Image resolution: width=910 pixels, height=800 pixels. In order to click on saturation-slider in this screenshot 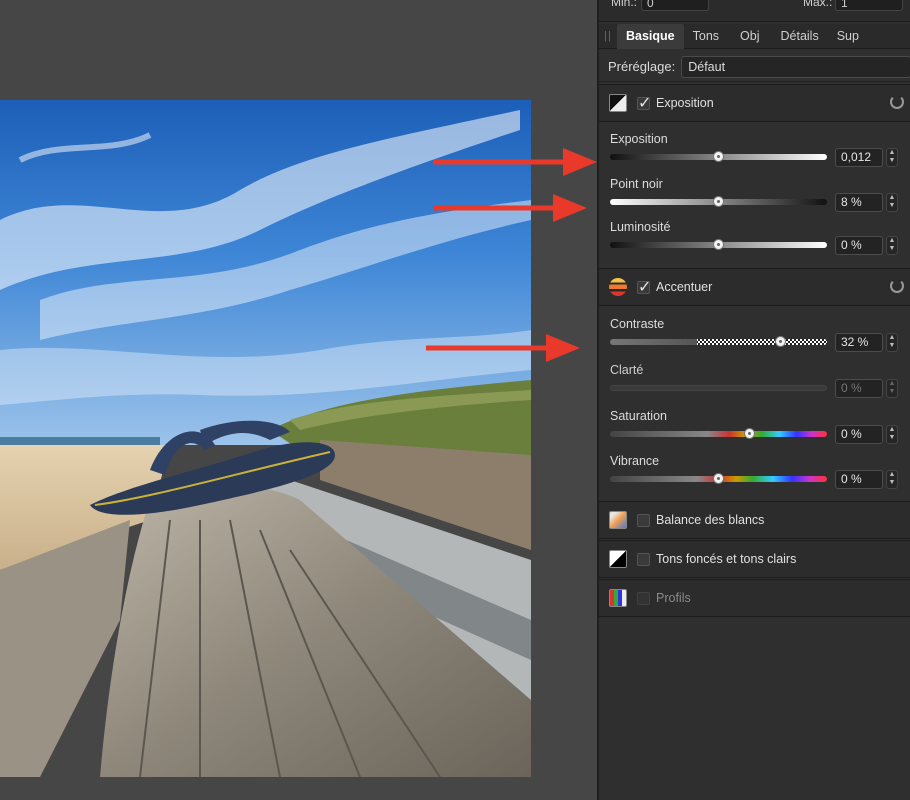, I will do `click(718, 433)`.